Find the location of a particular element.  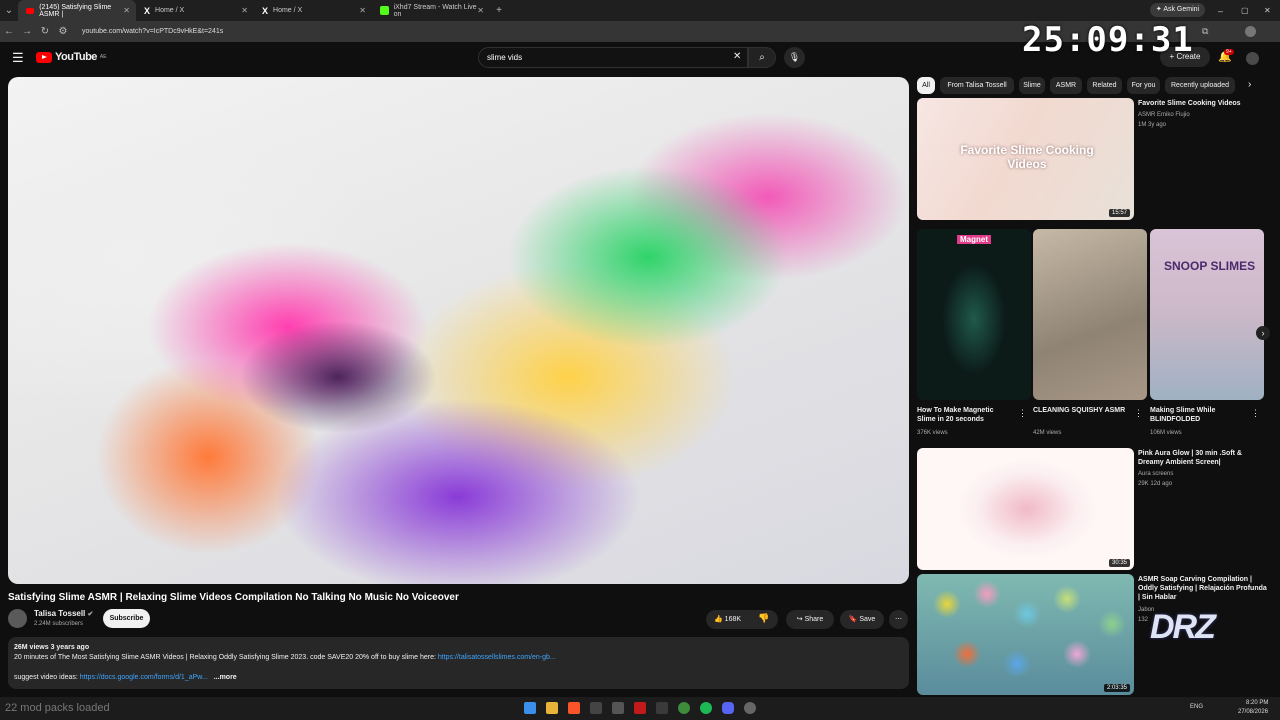

recommendation-thumbnail: 30:35 is located at coordinates (1025, 509).